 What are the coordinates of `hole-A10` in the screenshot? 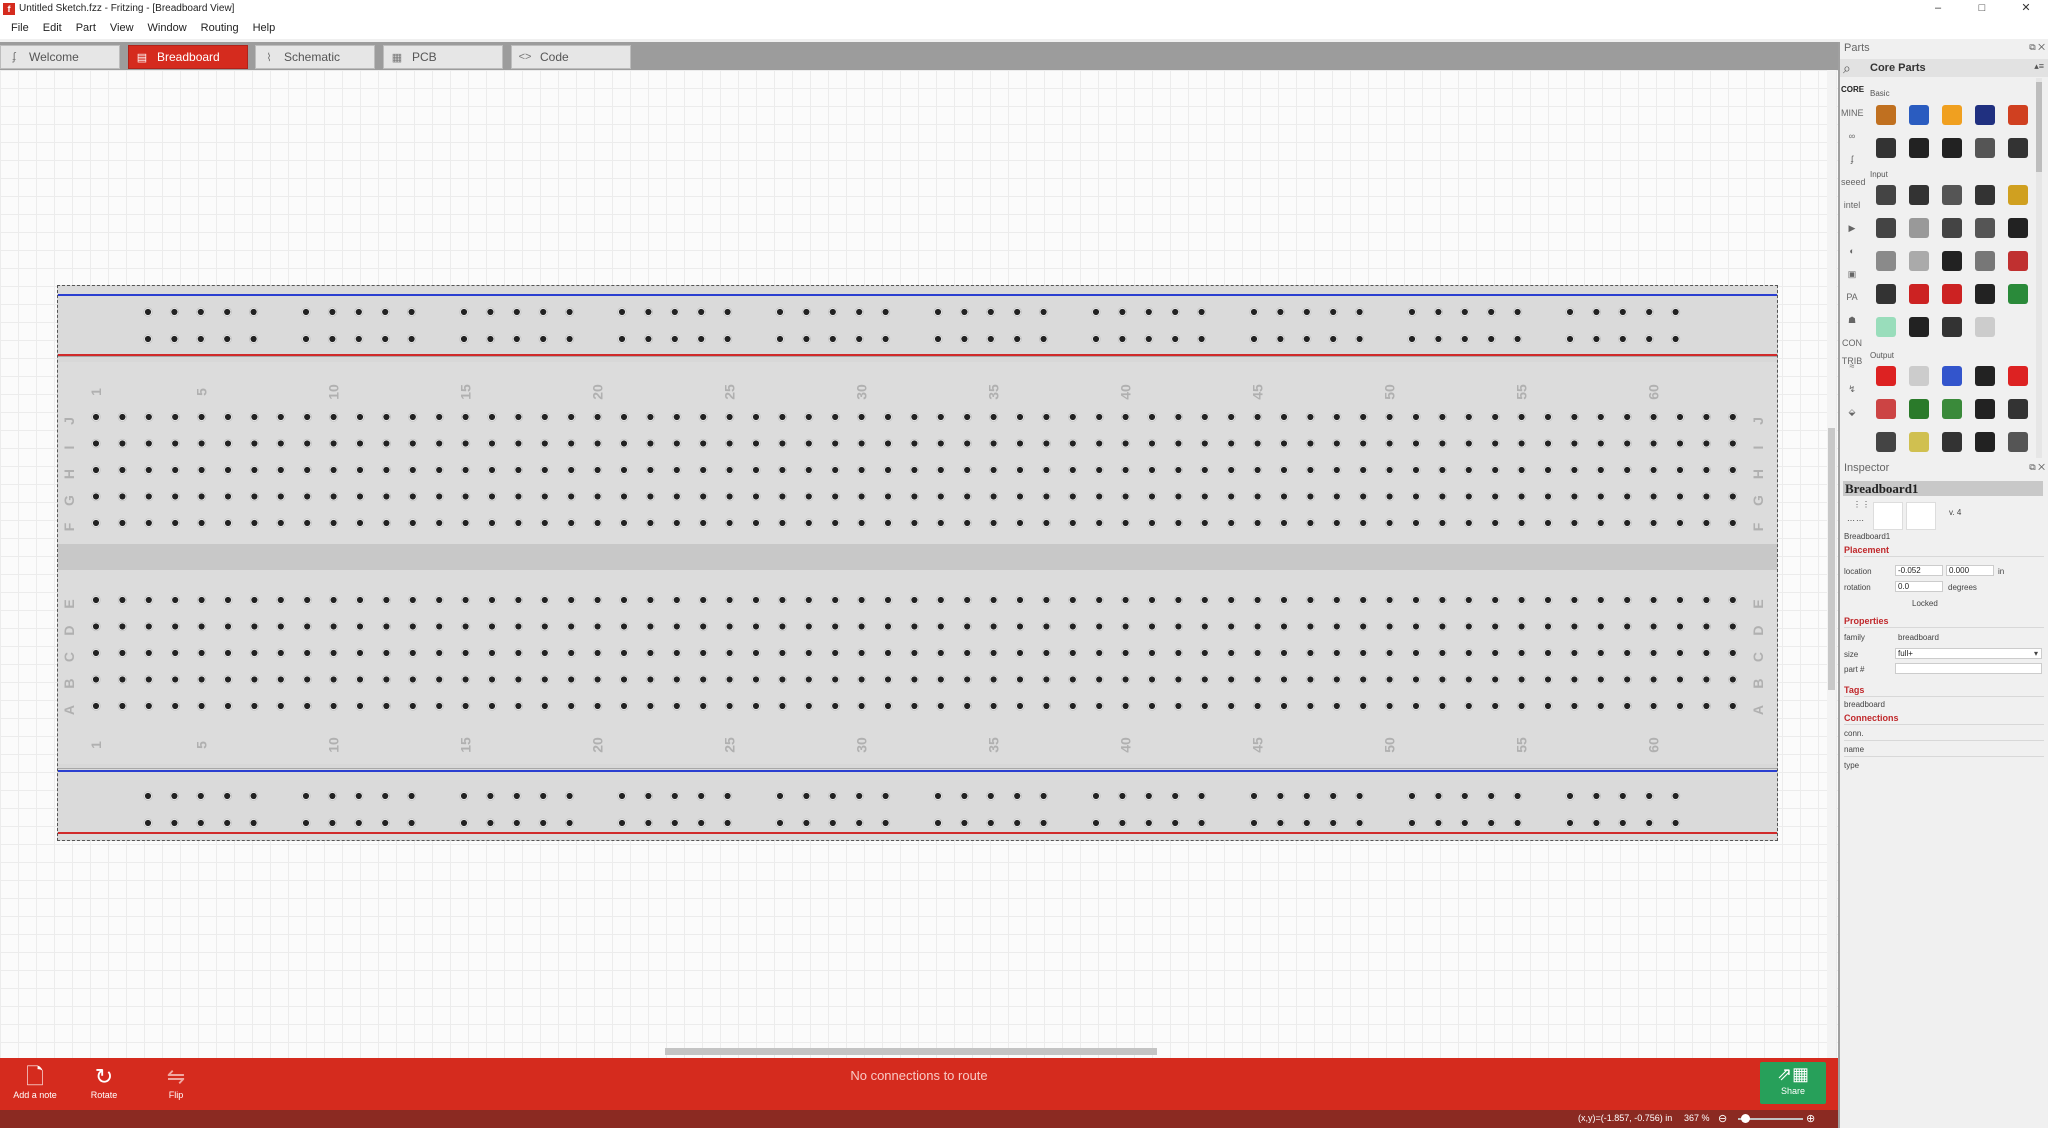 It's located at (333, 706).